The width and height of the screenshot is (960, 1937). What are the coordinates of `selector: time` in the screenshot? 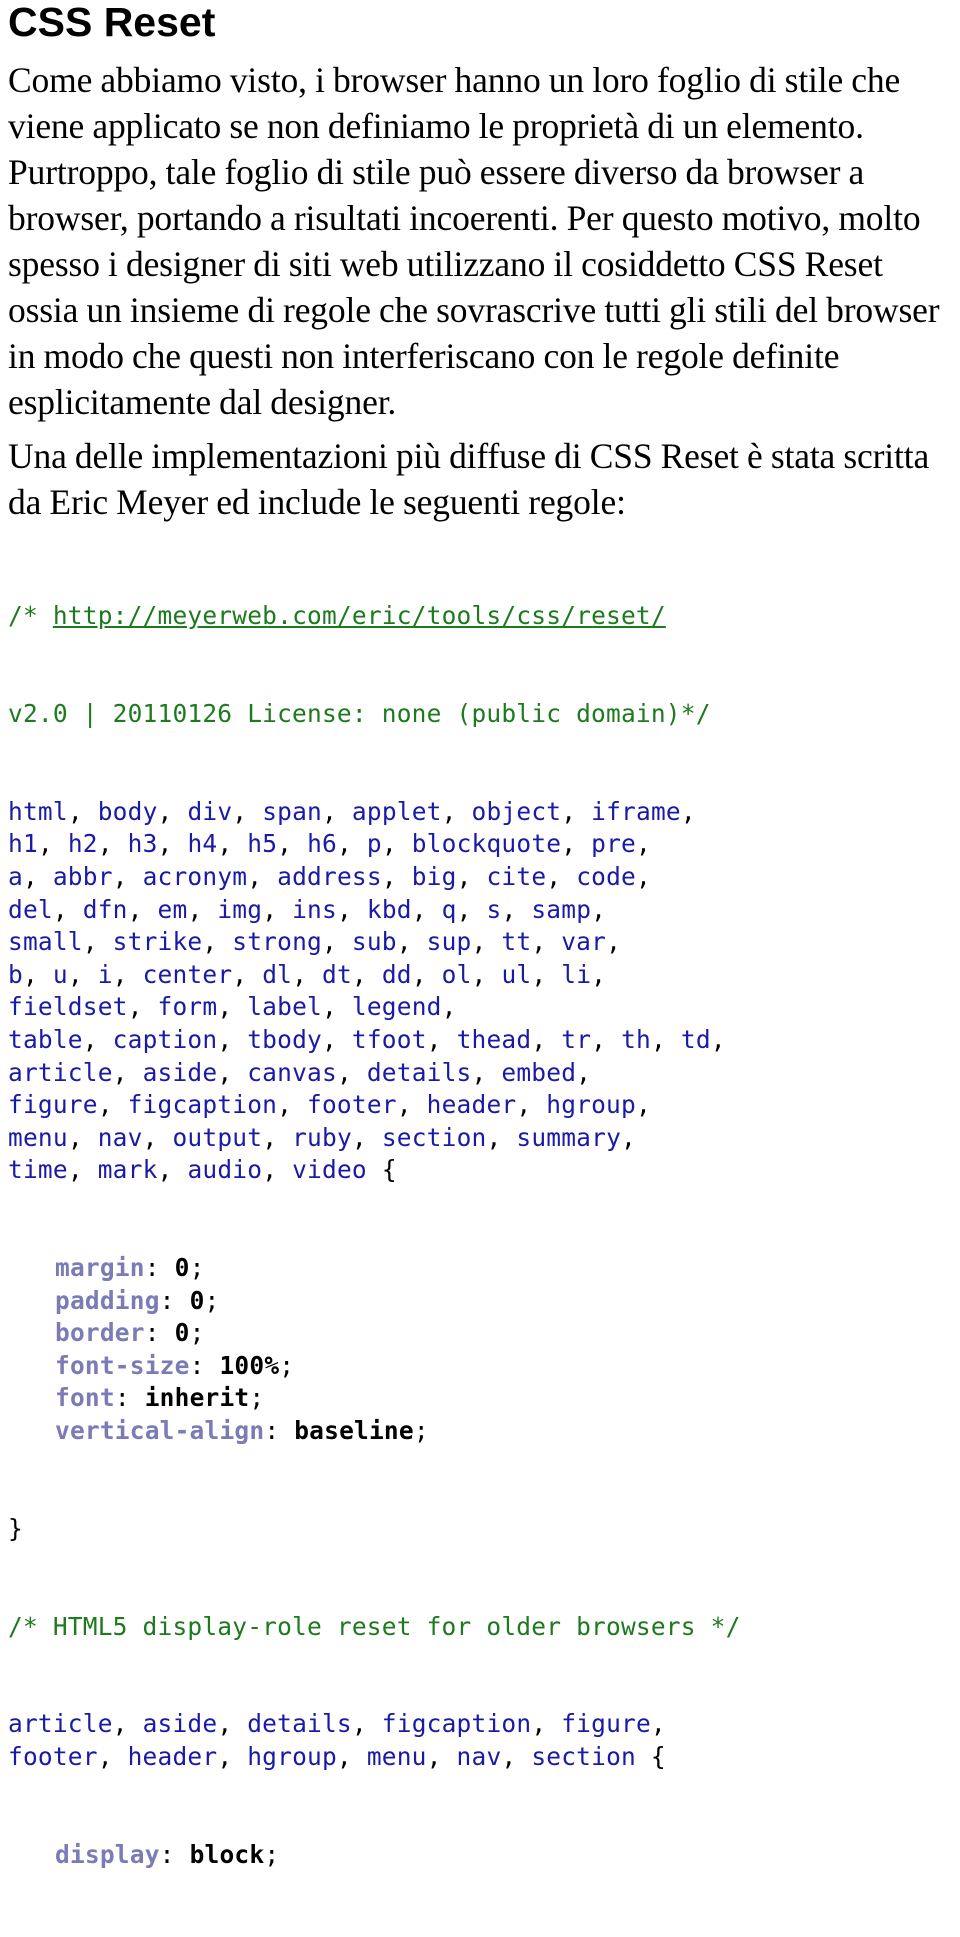 It's located at (38, 1170).